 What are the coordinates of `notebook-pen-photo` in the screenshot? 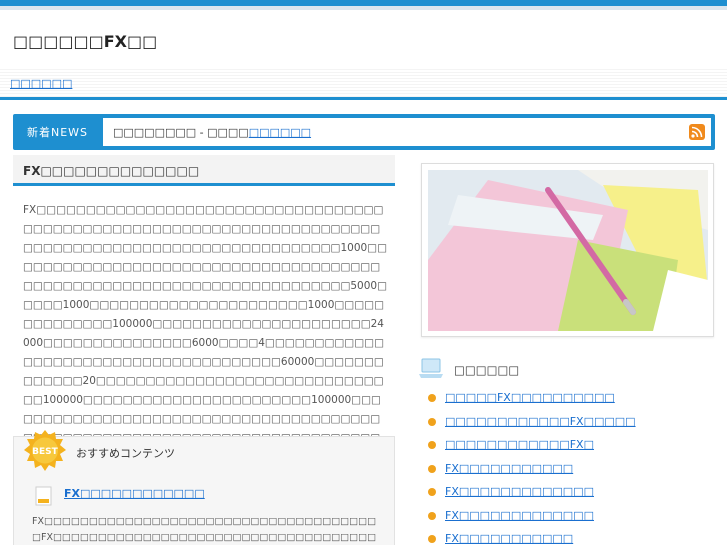 It's located at (568, 250).